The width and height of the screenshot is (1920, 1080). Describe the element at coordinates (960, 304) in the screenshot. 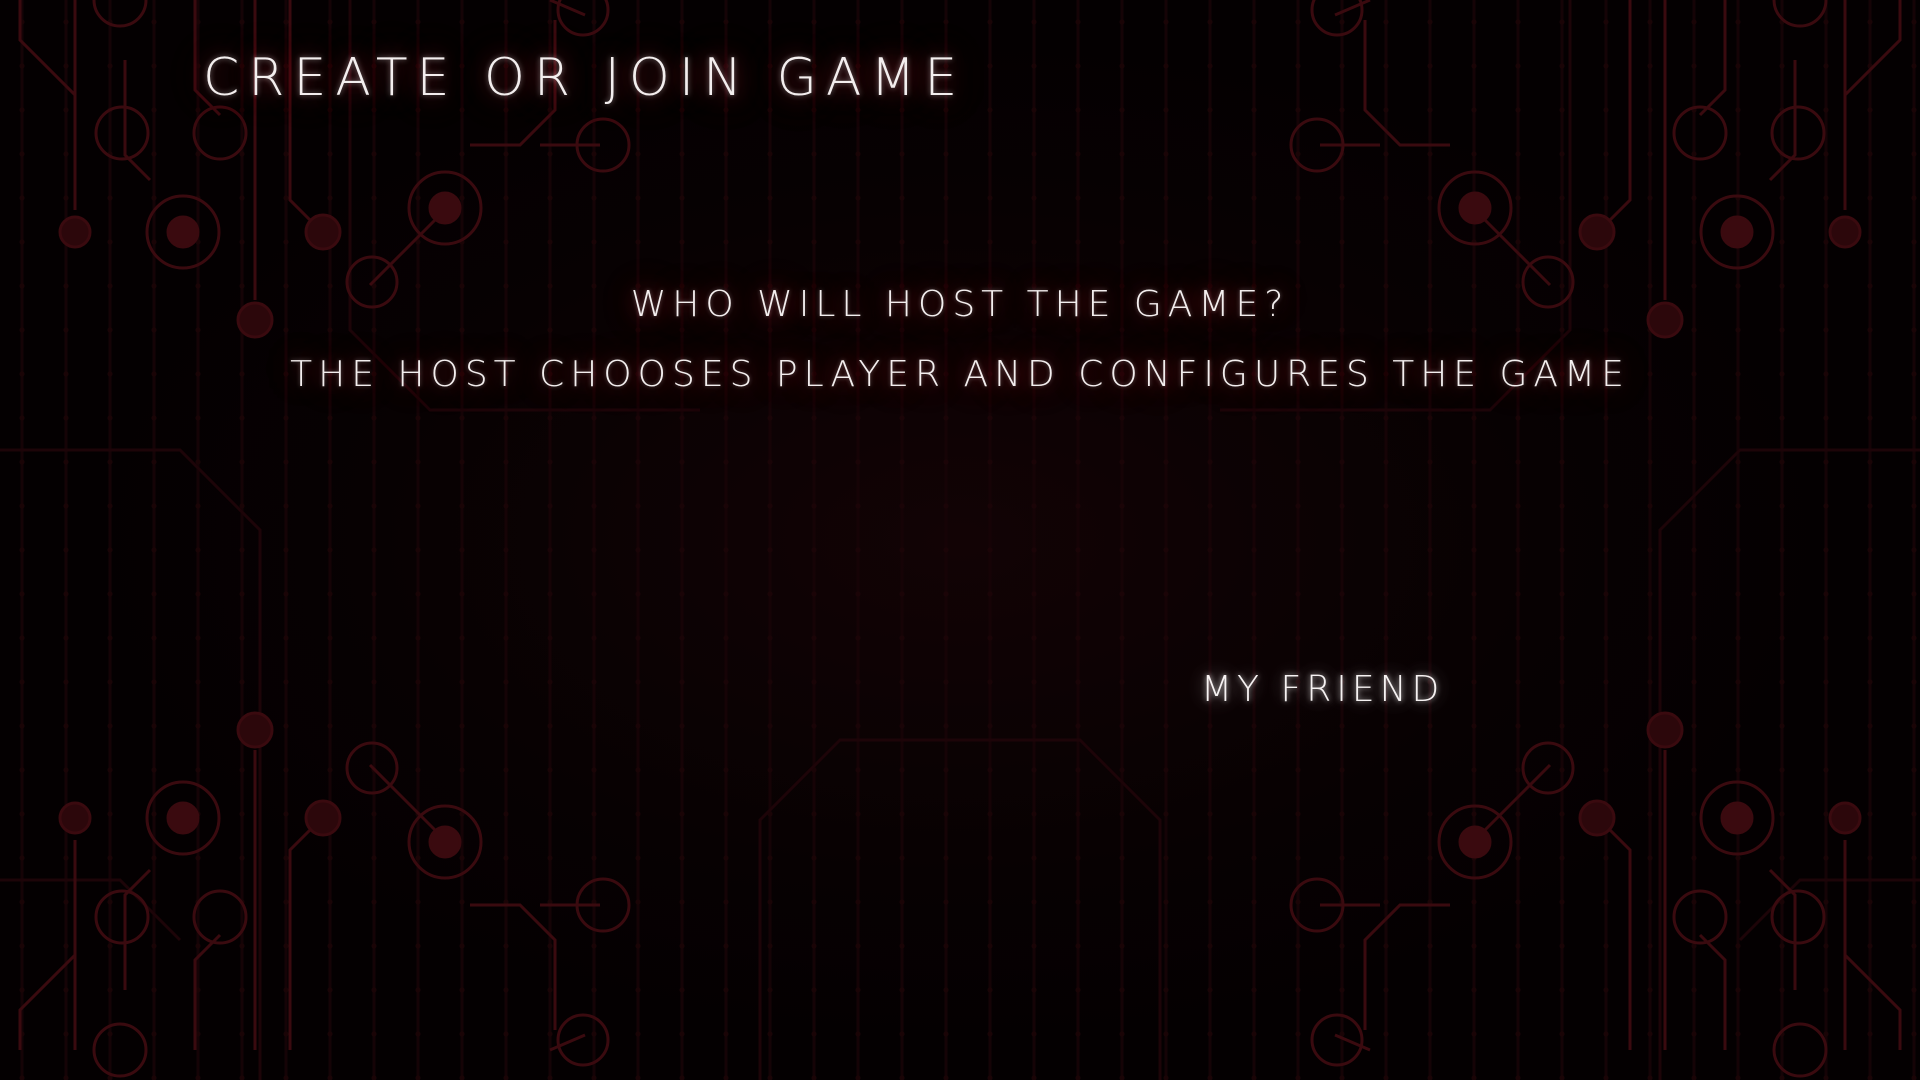

I see `host-question: WHO WILL HOST THE GAME?` at that location.